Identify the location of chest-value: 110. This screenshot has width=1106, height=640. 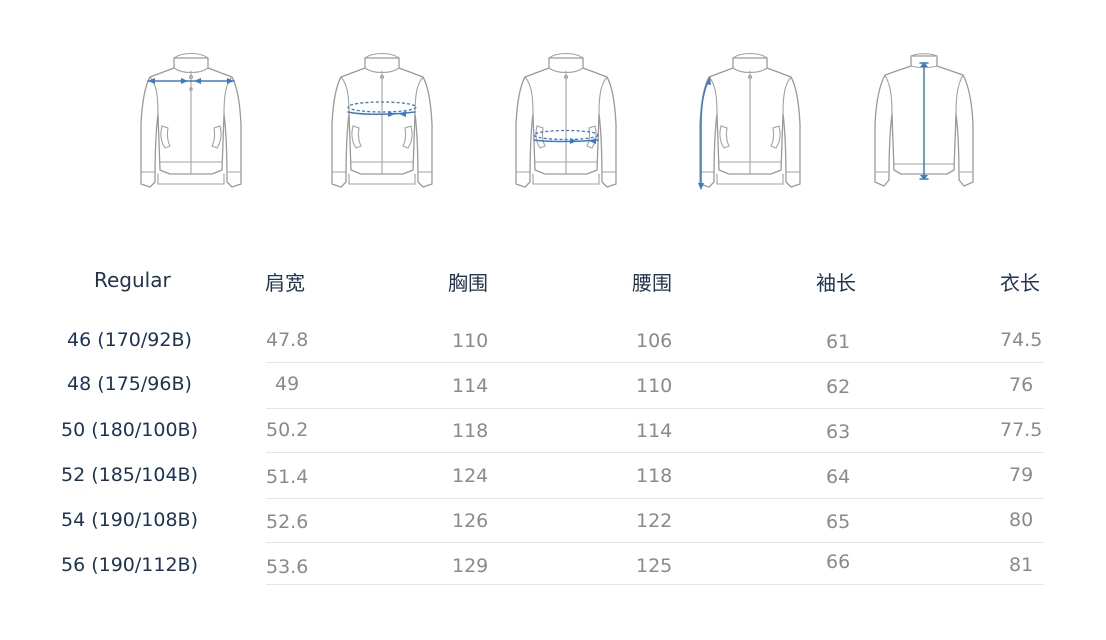
(470, 341).